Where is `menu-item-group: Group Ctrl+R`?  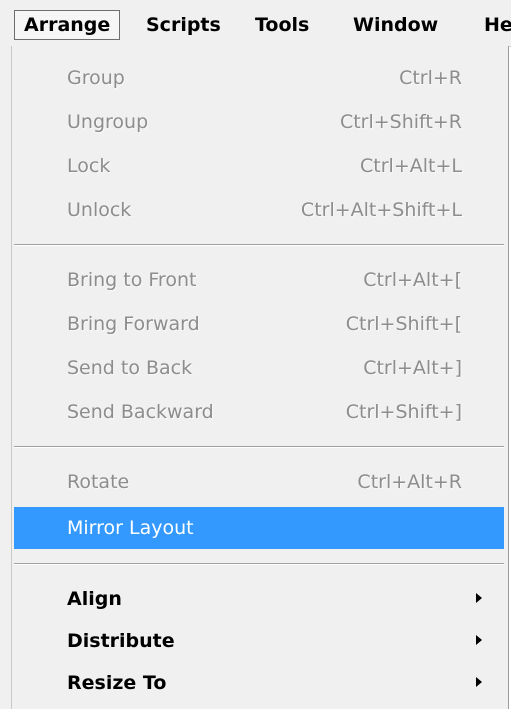
menu-item-group: Group Ctrl+R is located at coordinates (259, 78).